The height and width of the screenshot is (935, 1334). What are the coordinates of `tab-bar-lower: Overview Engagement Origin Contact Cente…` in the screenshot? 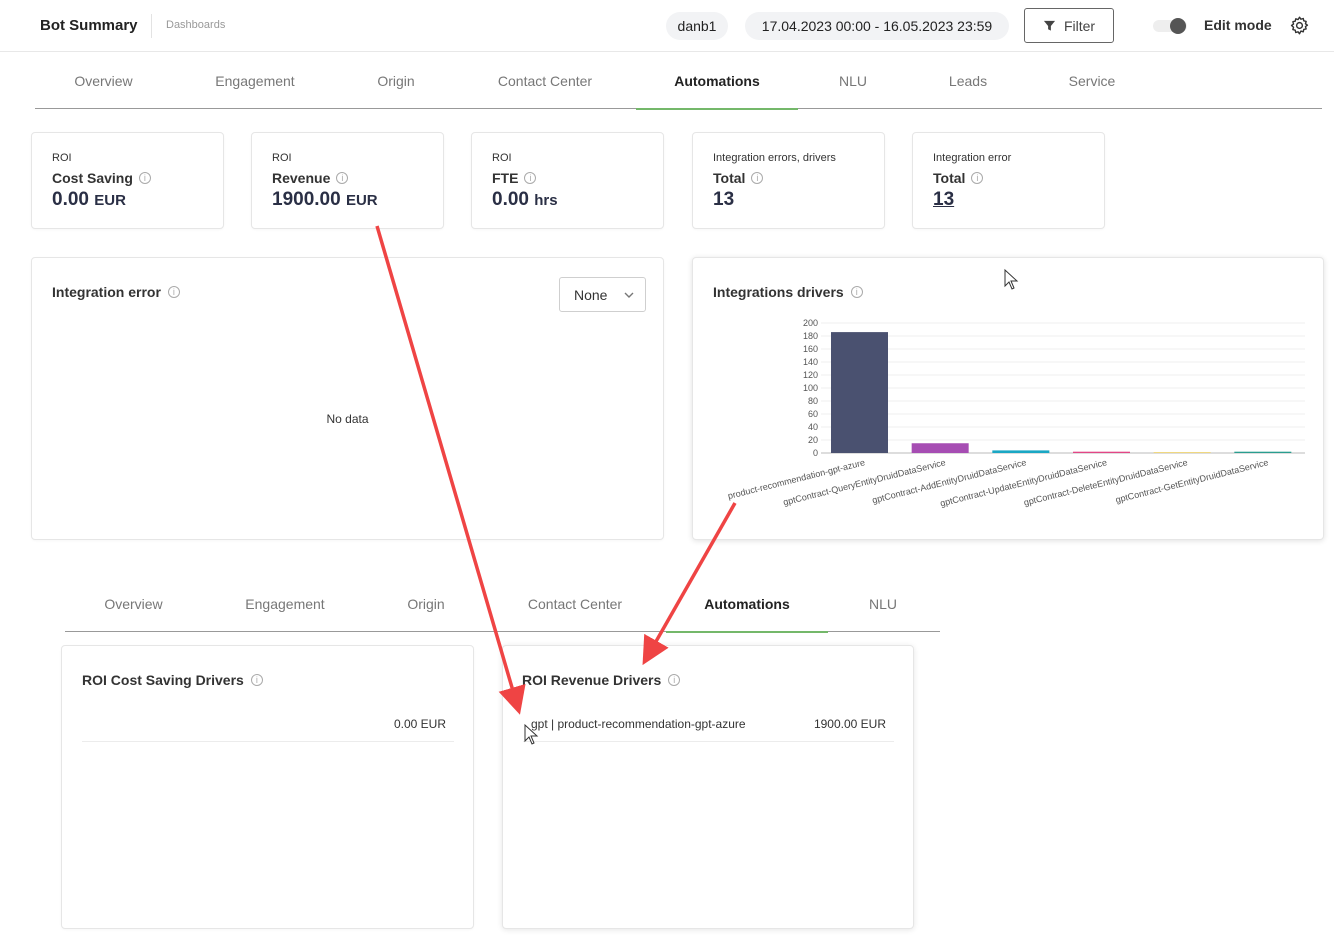 It's located at (502, 604).